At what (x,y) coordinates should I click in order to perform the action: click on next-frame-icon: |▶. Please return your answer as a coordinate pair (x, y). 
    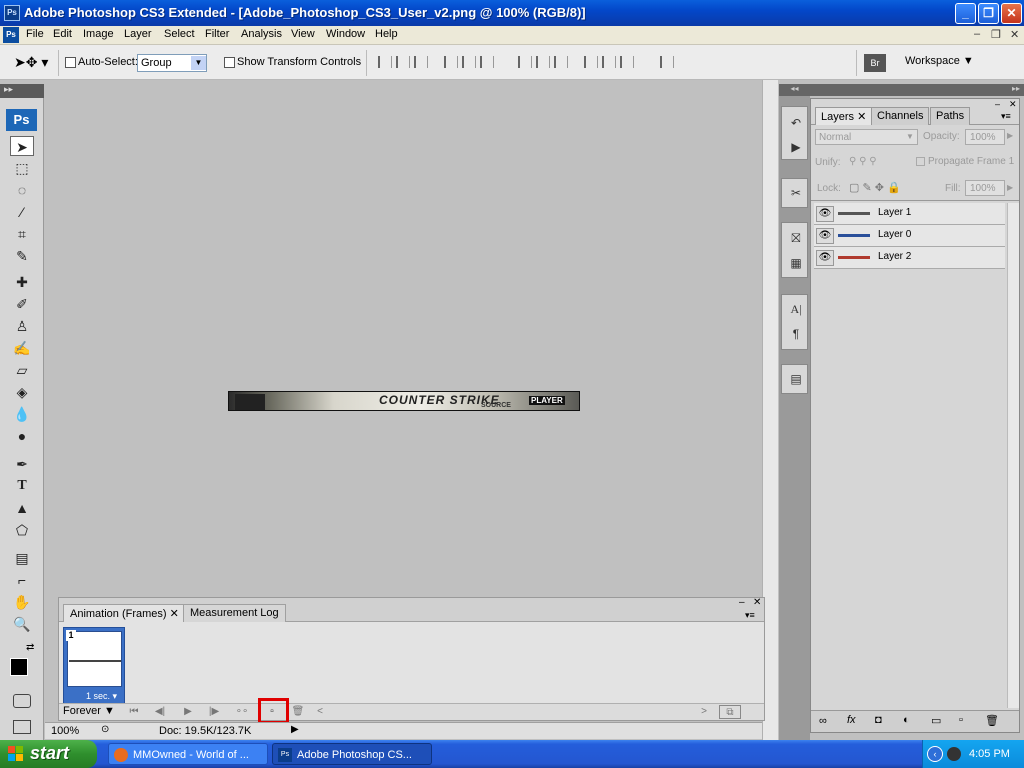
    Looking at the image, I should click on (214, 712).